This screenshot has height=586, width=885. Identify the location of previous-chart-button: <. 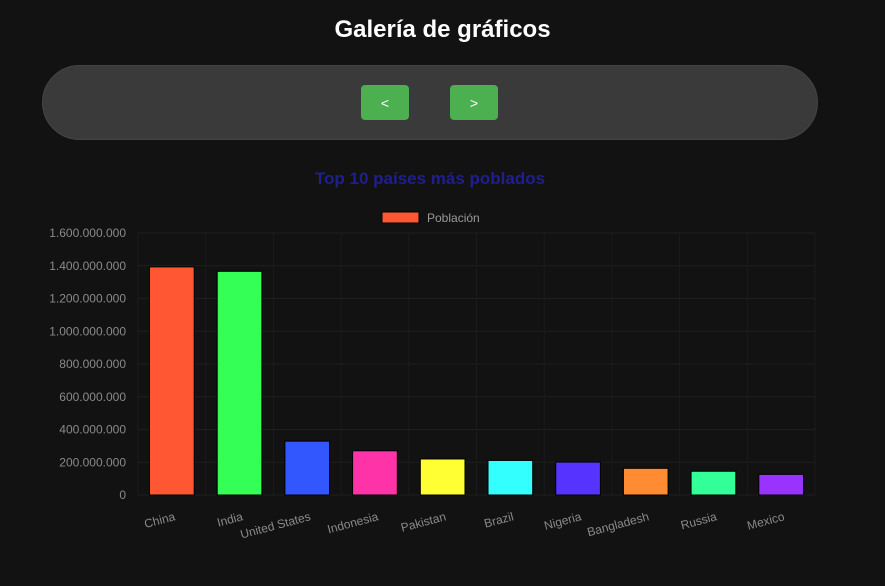
(385, 102).